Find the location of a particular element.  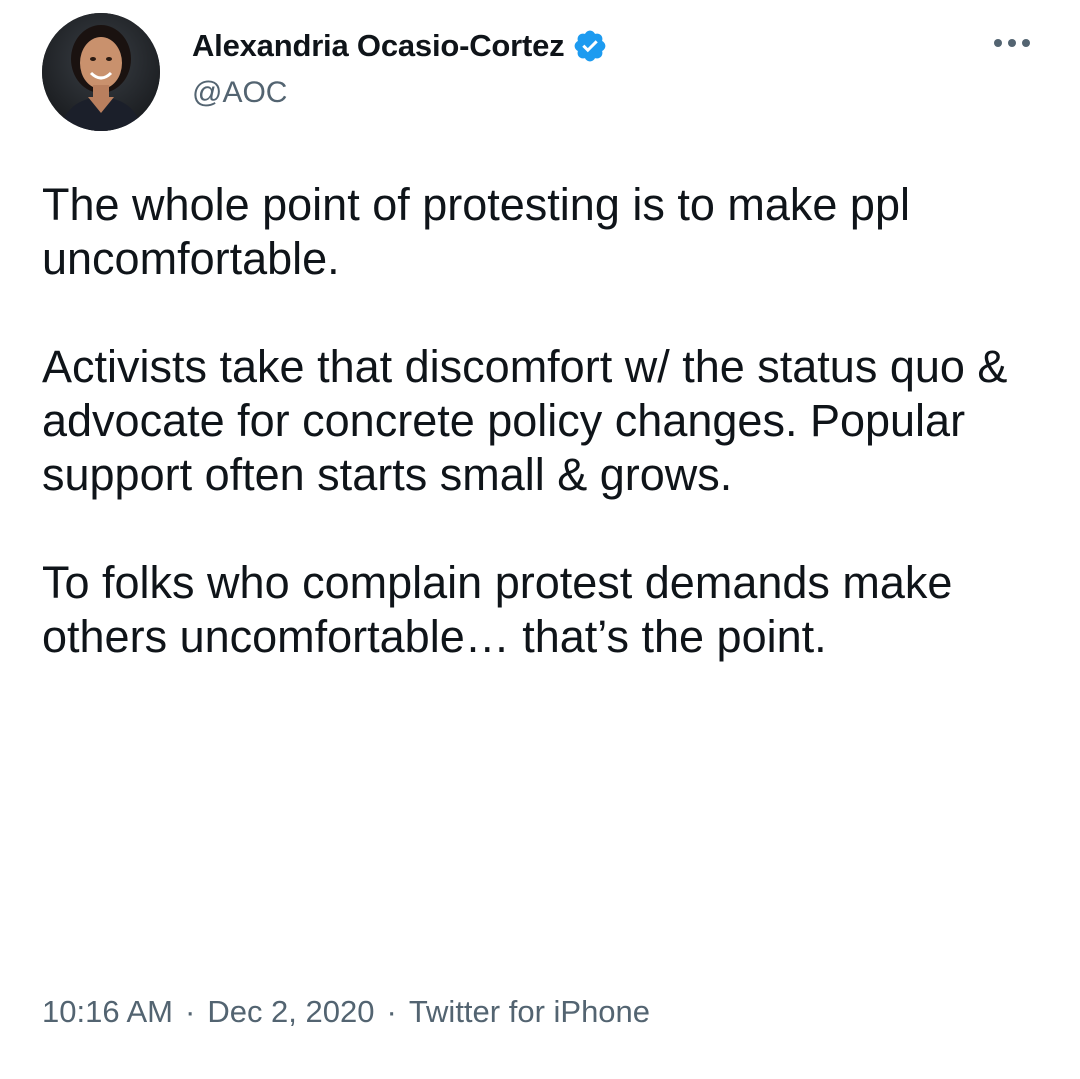

author-handle: @AOC is located at coordinates (239, 93).